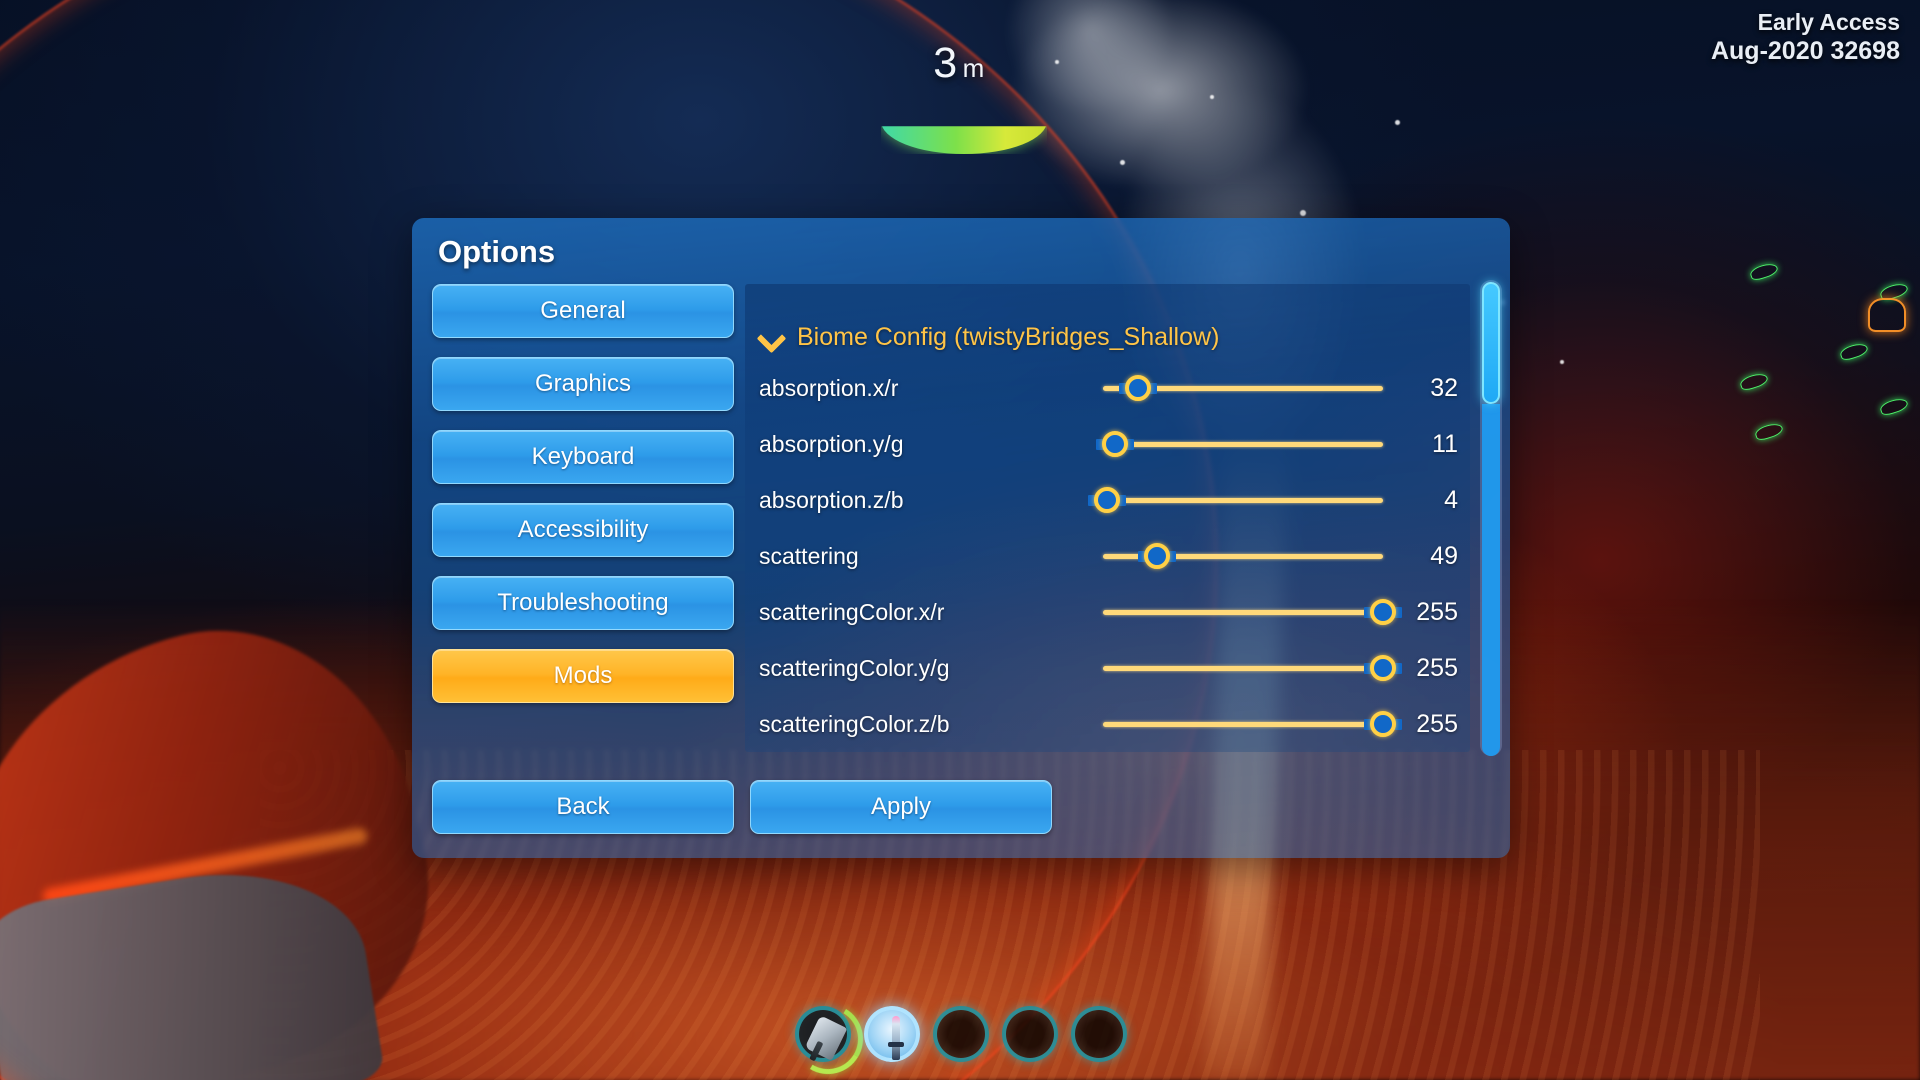 The width and height of the screenshot is (1920, 1080). Describe the element at coordinates (809, 555) in the screenshot. I see `setting-label: scattering` at that location.